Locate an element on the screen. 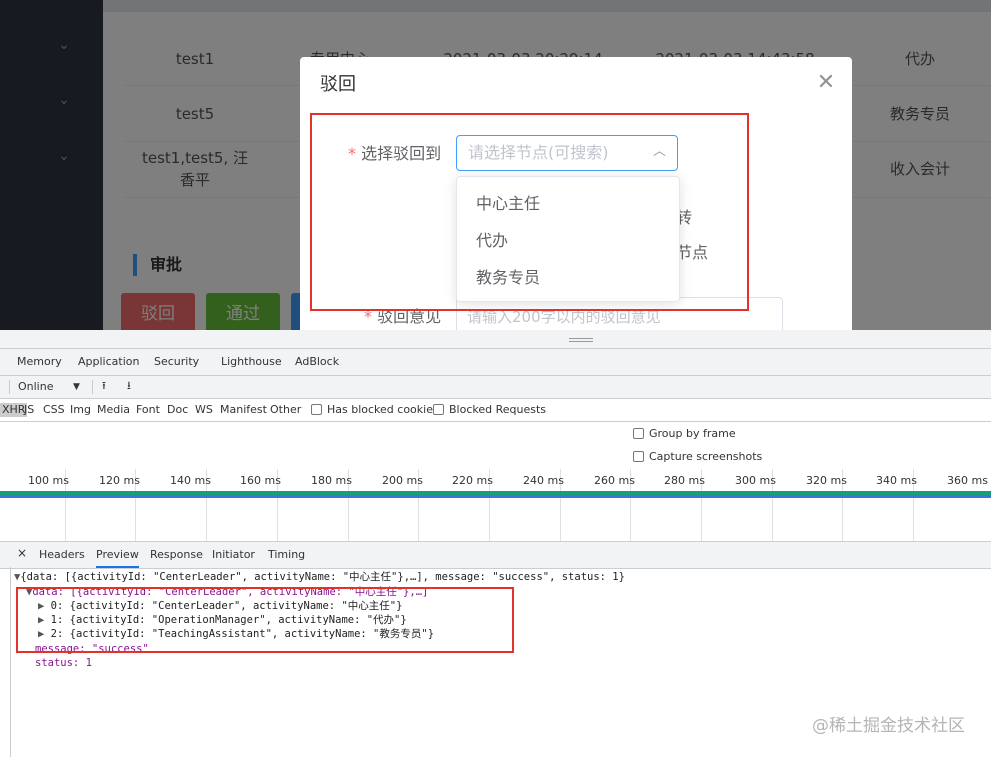 This screenshot has height=757, width=991. timeline-tick: 300 ms is located at coordinates (755, 480).